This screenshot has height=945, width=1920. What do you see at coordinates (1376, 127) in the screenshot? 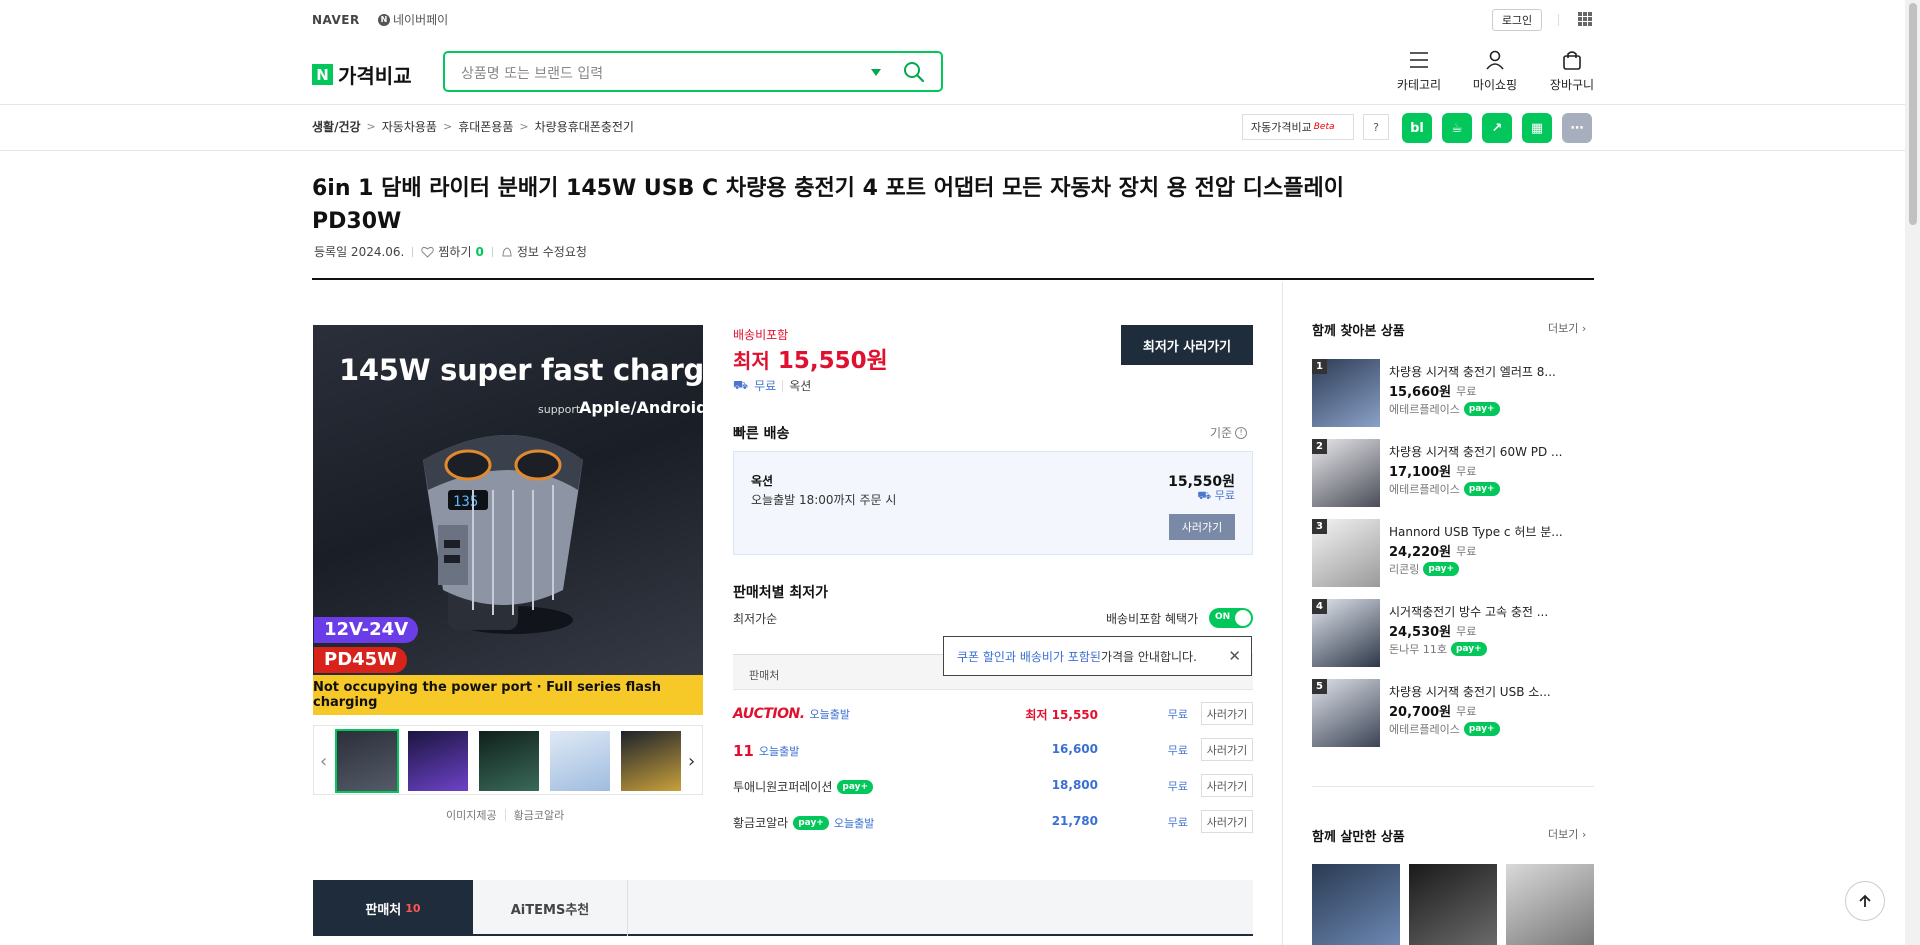
I see `help-button: ?` at bounding box center [1376, 127].